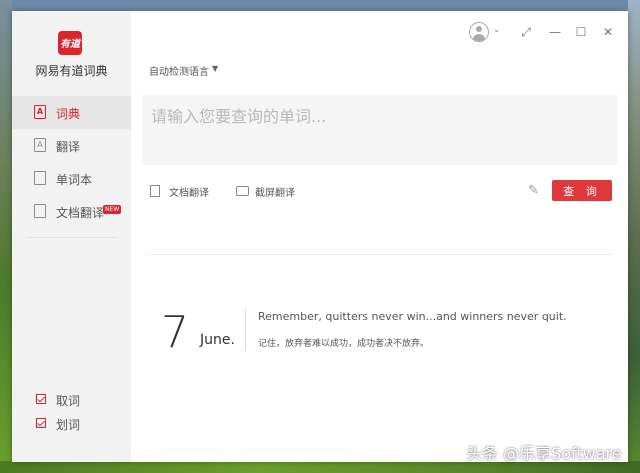 The height and width of the screenshot is (473, 640). I want to click on sidebar-item-label: 单词本, so click(74, 180).